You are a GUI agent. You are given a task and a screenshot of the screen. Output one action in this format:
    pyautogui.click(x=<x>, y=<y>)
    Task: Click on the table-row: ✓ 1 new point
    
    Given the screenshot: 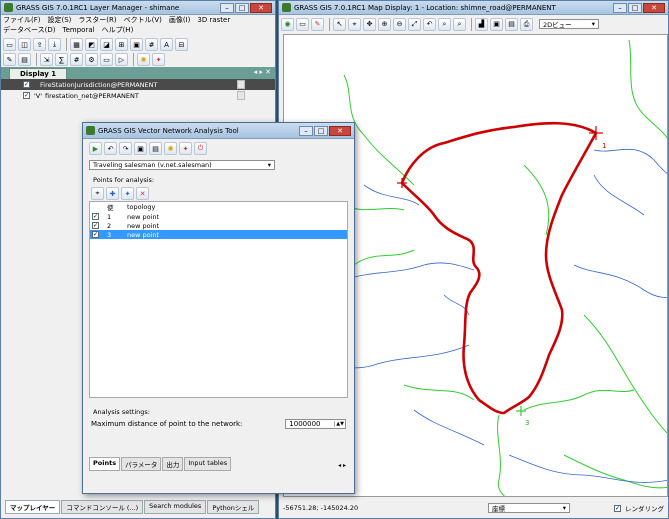 What is the action you would take?
    pyautogui.click(x=218, y=216)
    